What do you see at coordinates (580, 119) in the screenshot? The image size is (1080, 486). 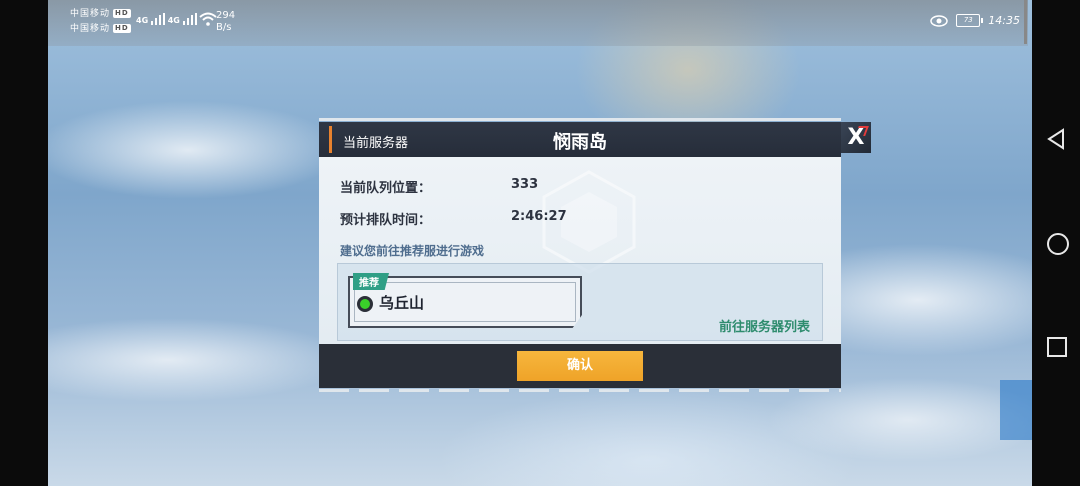 I see `dialog-frame-top` at bounding box center [580, 119].